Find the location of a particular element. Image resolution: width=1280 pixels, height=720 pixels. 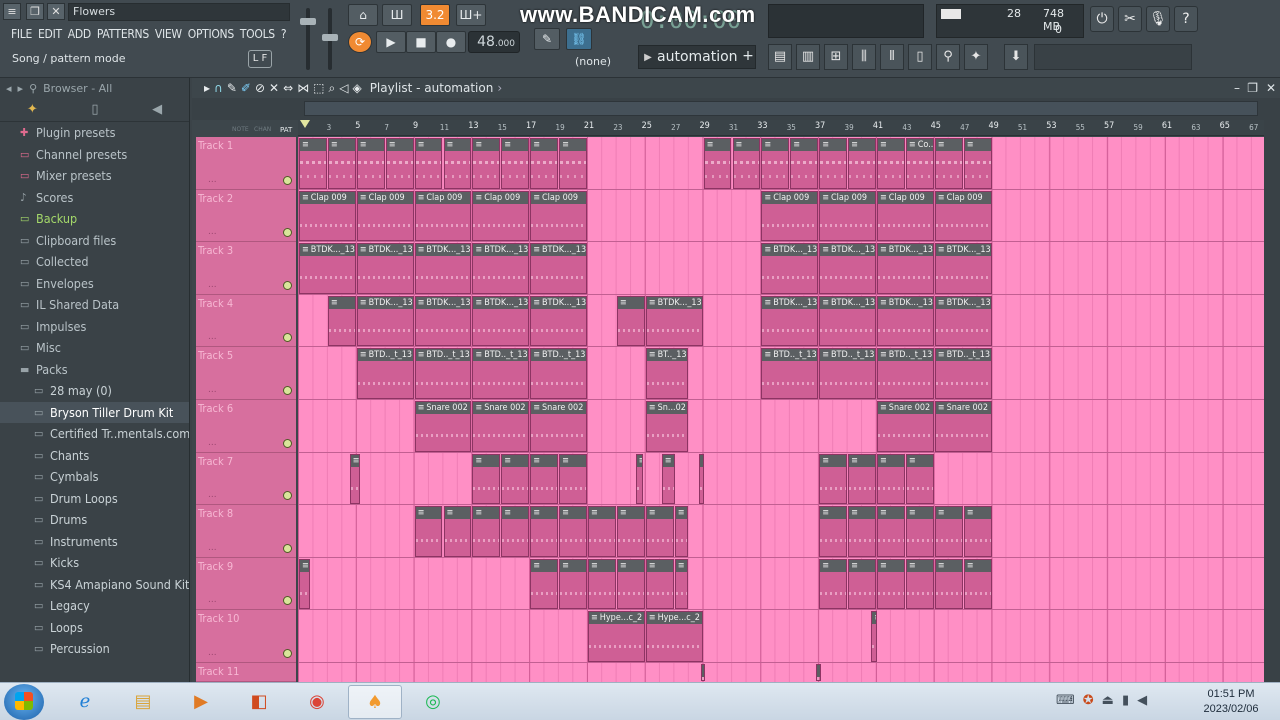

track-header: Track 11 is located at coordinates (246, 672).